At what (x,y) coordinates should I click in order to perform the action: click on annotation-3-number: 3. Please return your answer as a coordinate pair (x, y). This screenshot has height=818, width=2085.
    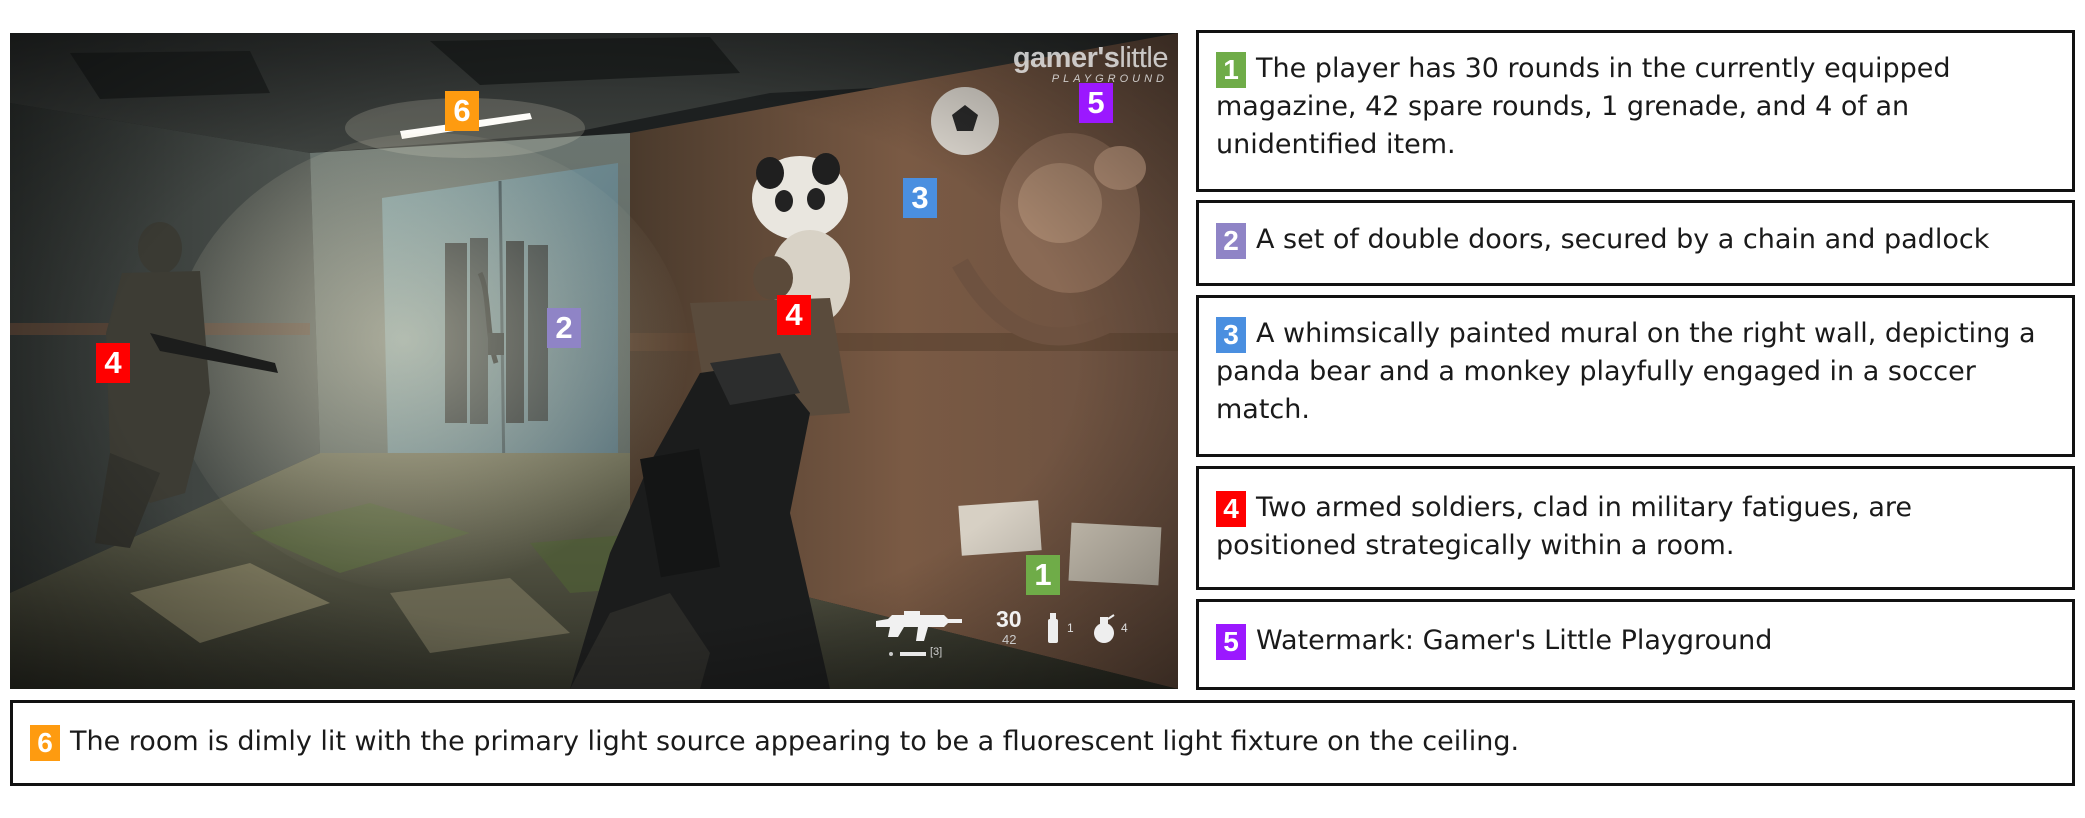
    Looking at the image, I should click on (1231, 334).